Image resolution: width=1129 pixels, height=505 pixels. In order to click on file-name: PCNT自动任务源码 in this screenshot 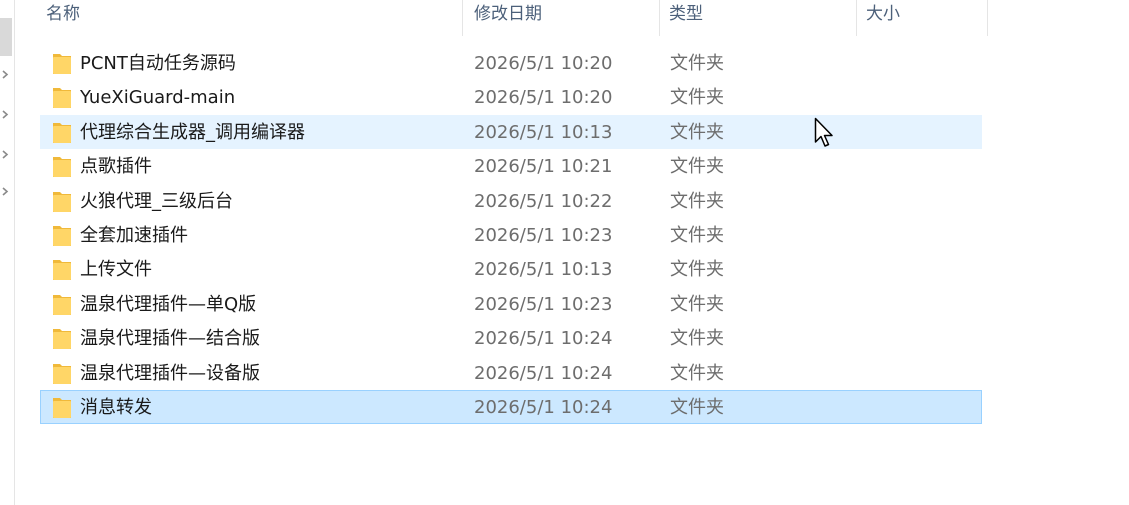, I will do `click(158, 63)`.